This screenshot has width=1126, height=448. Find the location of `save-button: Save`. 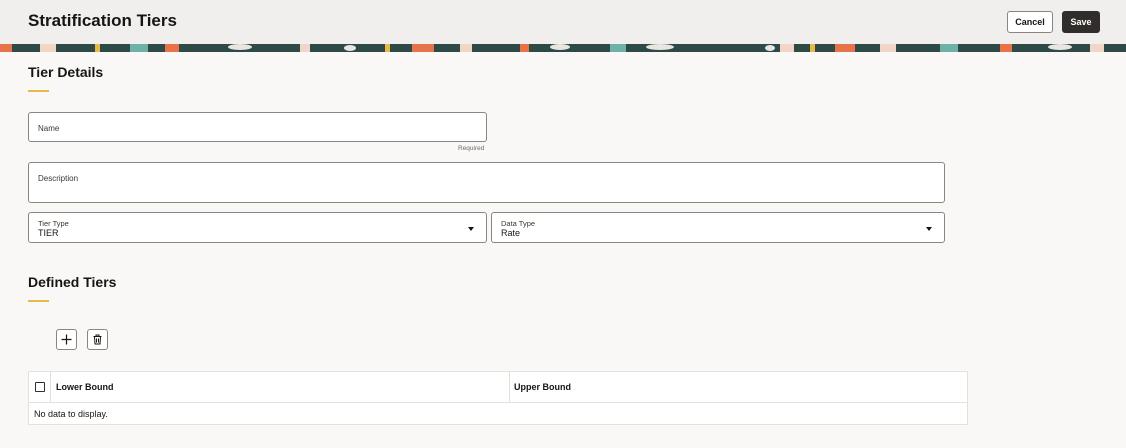

save-button: Save is located at coordinates (1081, 22).